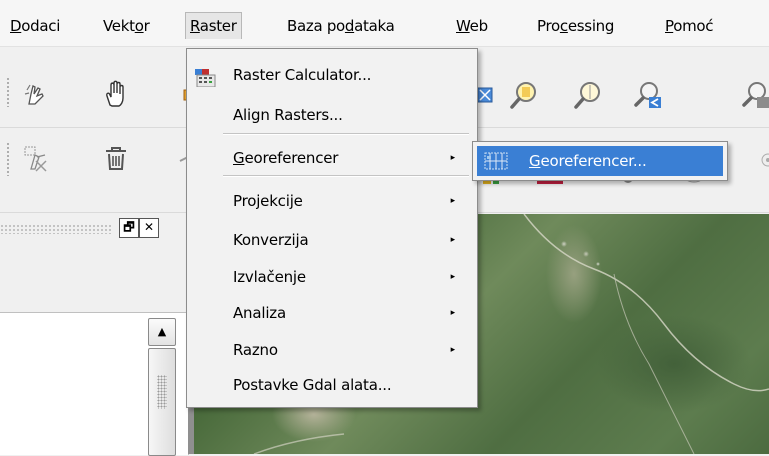 The image size is (769, 456). What do you see at coordinates (271, 240) in the screenshot?
I see `menu-item-label: Konverzija` at bounding box center [271, 240].